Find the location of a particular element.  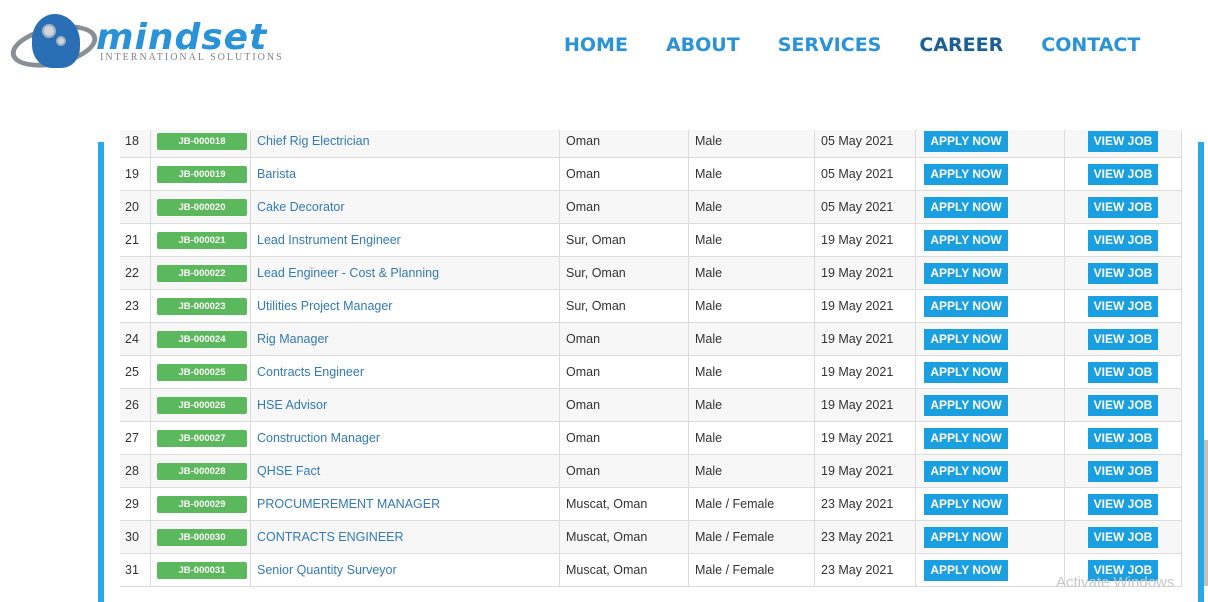

job-title-link: Chief Rig Electrician is located at coordinates (313, 141).